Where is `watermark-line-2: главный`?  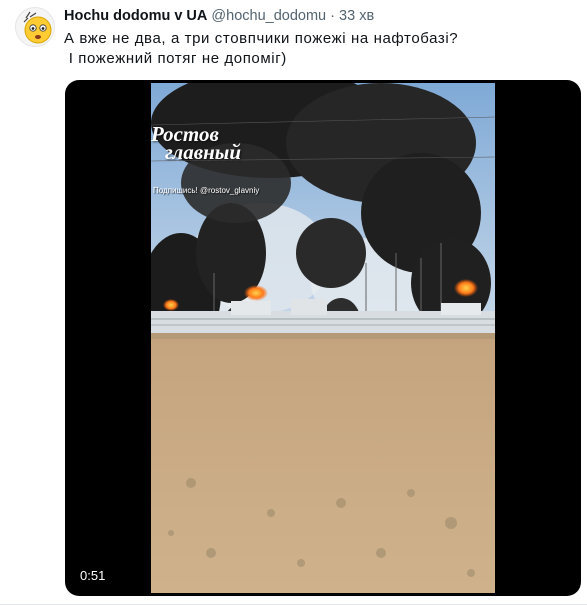
watermark-line-2: главный is located at coordinates (203, 152).